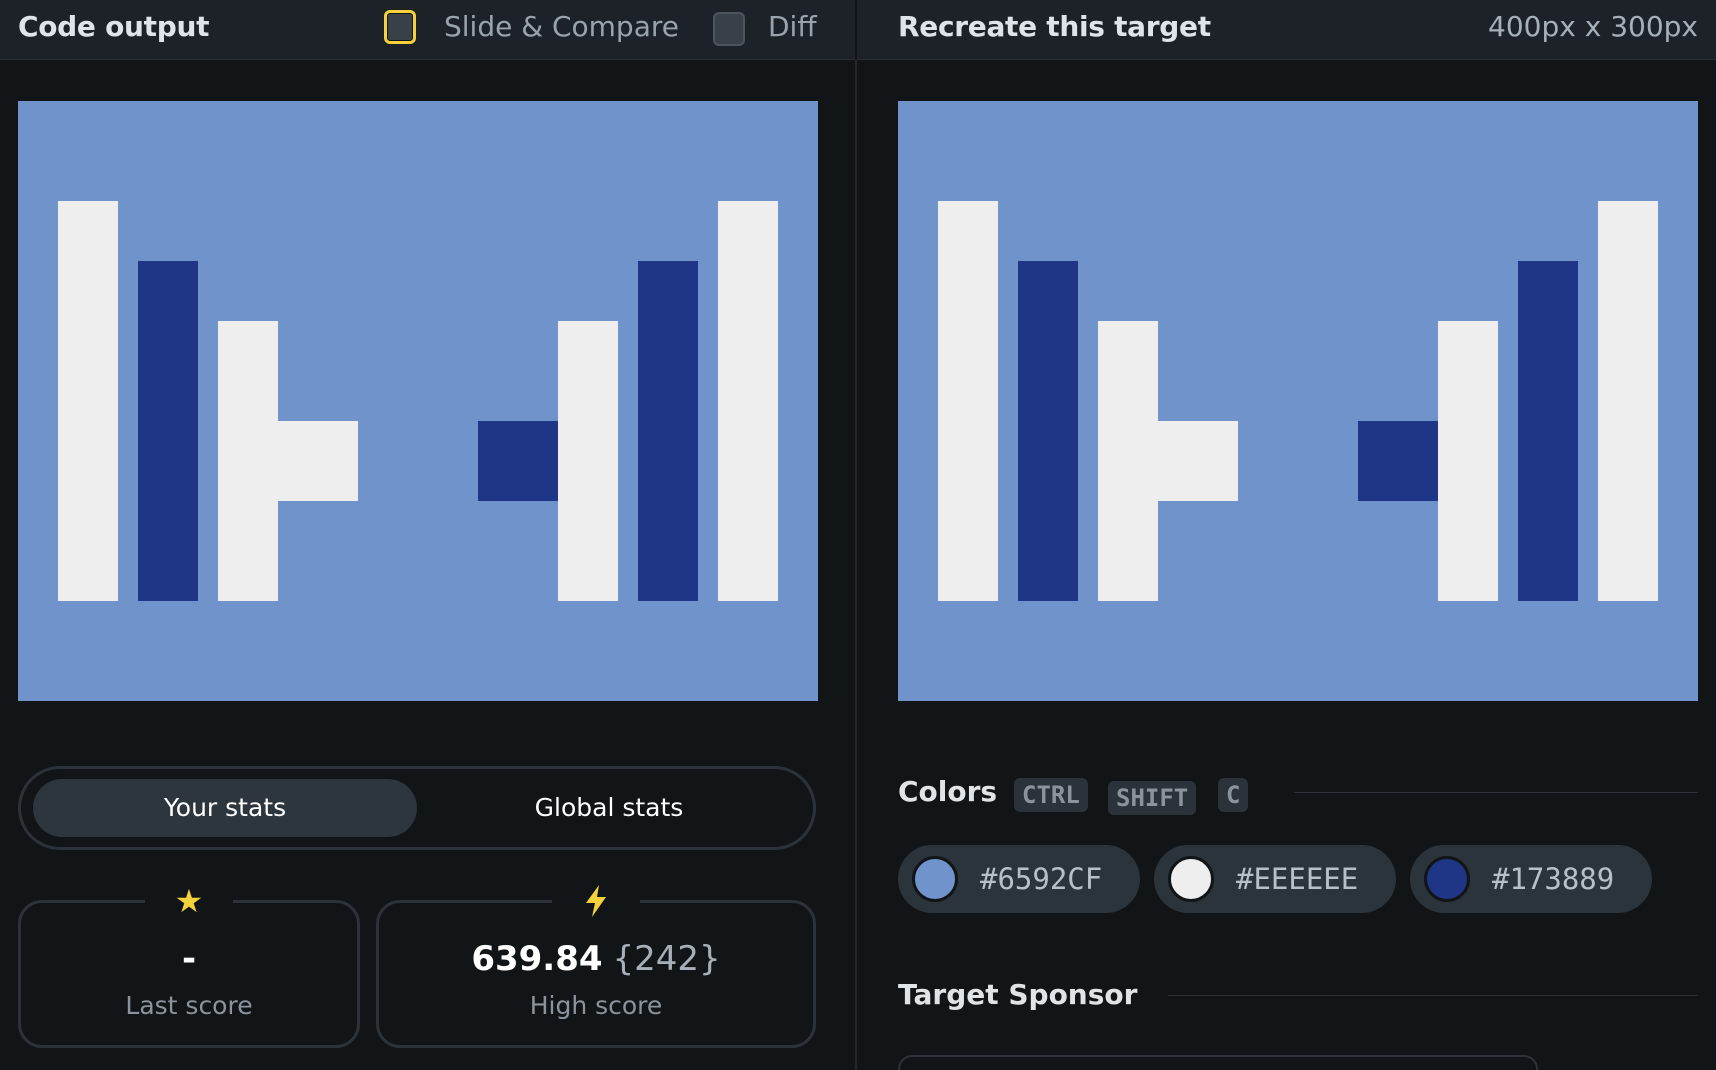  I want to click on shortcut-key-c: C, so click(1233, 795).